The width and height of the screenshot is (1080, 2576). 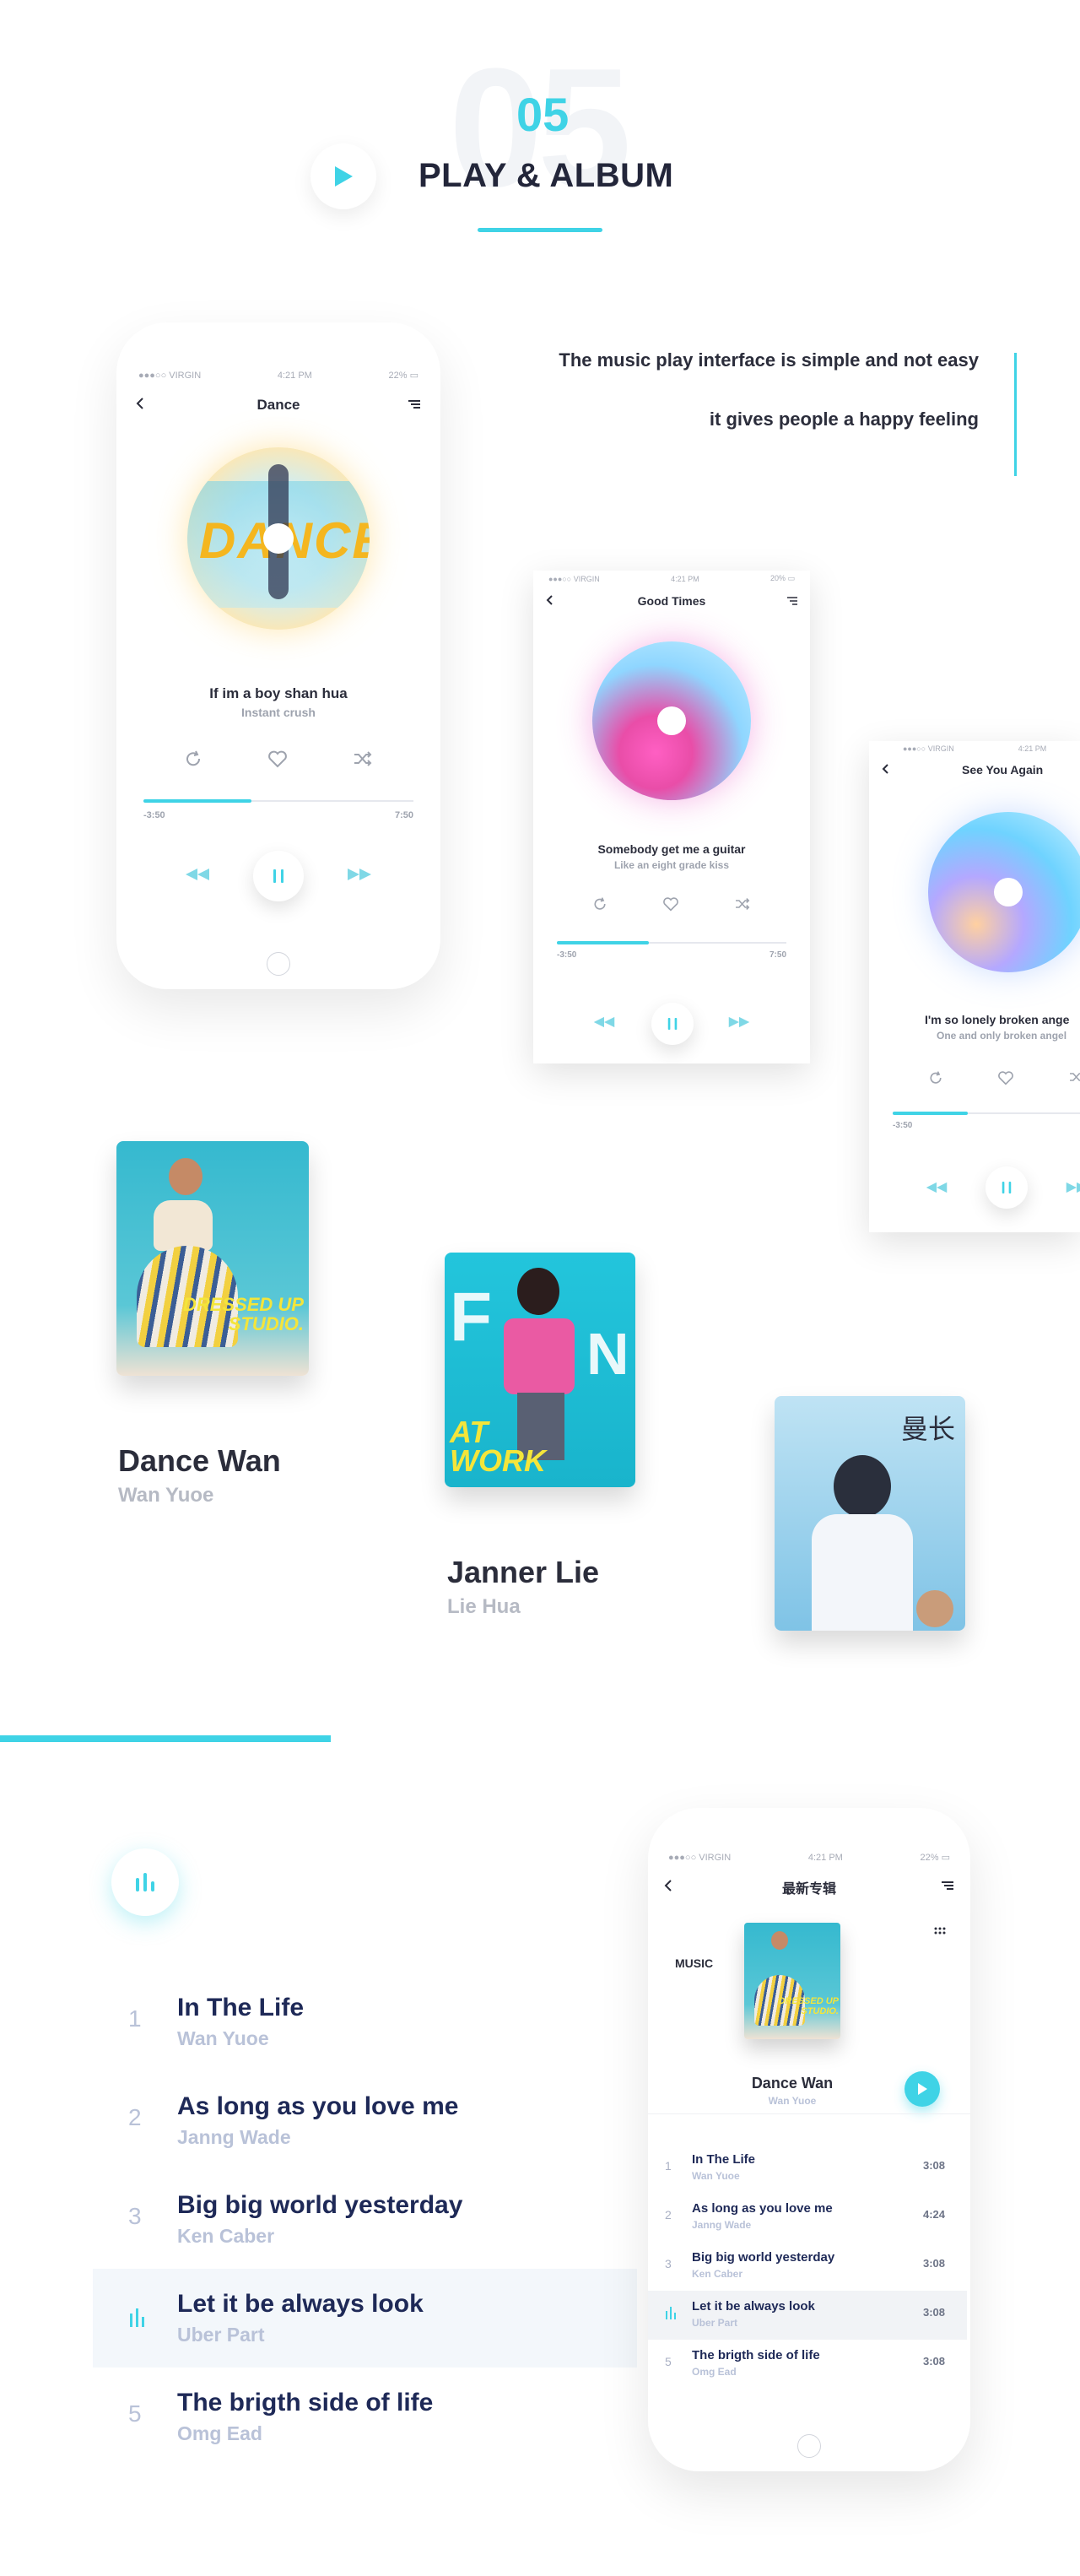 What do you see at coordinates (807, 2266) in the screenshot?
I see `track-row: 3 Big big world yesterday Ken Caber 3:08` at bounding box center [807, 2266].